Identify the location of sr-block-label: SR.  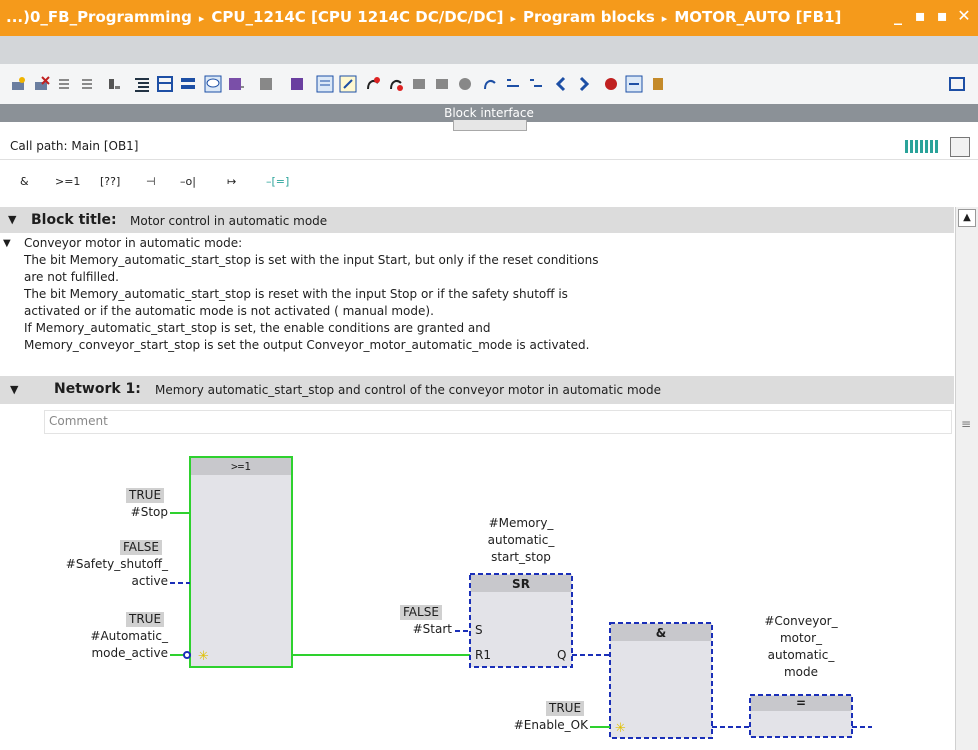
(521, 584).